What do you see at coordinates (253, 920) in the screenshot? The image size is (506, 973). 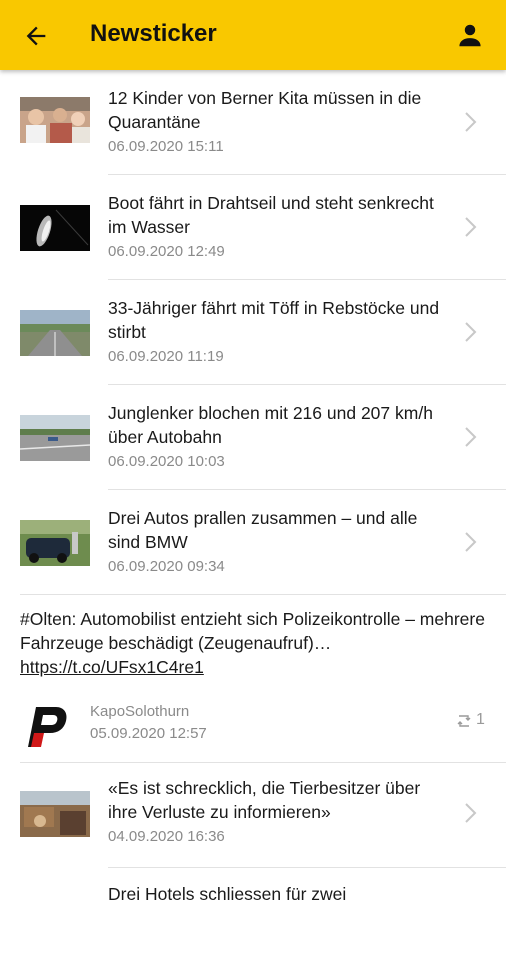 I see `list-item: Drei Hotels schliessen für zwei` at bounding box center [253, 920].